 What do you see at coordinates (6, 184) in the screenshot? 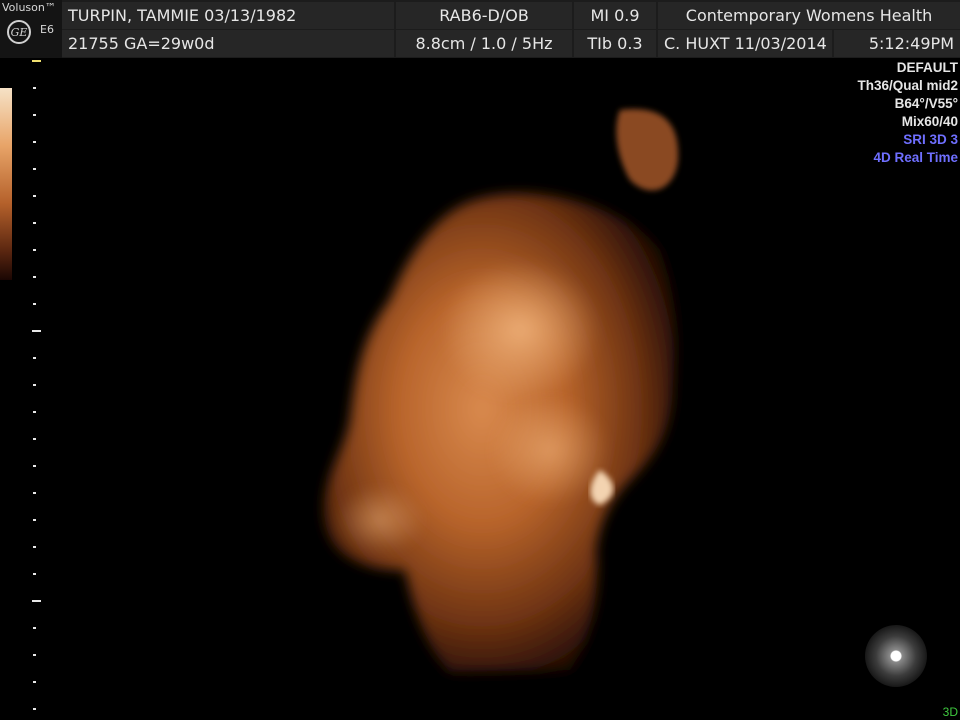
I see `grayscale-map-bar` at bounding box center [6, 184].